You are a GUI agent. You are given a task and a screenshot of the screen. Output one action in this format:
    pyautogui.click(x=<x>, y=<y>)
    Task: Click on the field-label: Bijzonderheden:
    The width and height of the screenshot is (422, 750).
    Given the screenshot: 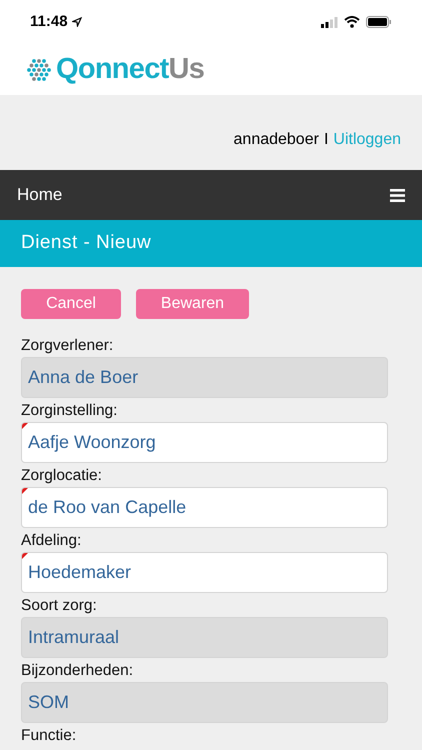 What is the action you would take?
    pyautogui.click(x=77, y=671)
    